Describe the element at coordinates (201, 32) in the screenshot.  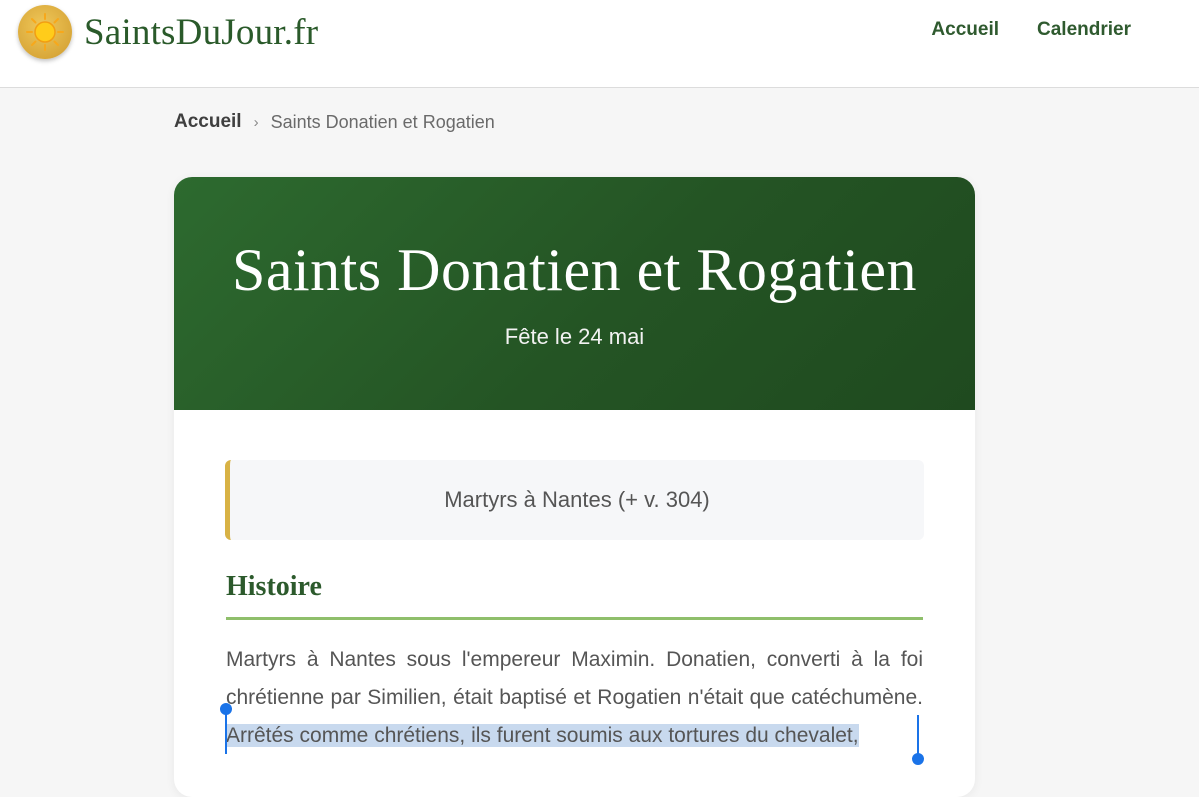
I see `site-brand-name: SaintsDuJour.fr` at that location.